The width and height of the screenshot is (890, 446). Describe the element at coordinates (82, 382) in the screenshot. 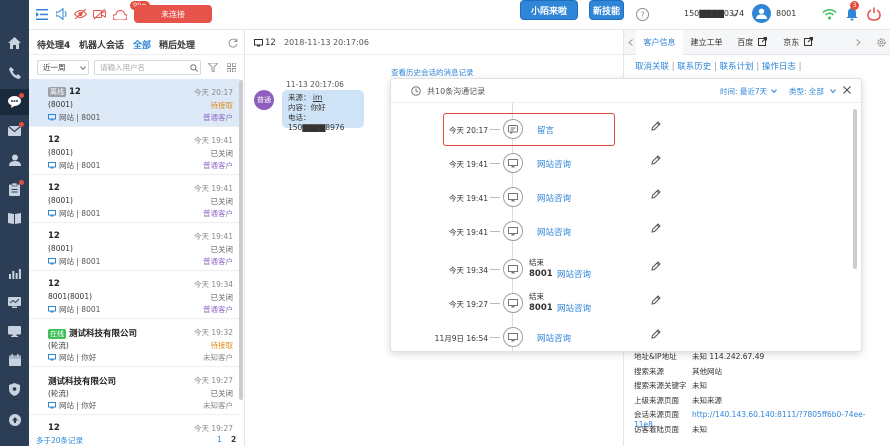

I see `conversation-name: 测试科技有限公司` at that location.